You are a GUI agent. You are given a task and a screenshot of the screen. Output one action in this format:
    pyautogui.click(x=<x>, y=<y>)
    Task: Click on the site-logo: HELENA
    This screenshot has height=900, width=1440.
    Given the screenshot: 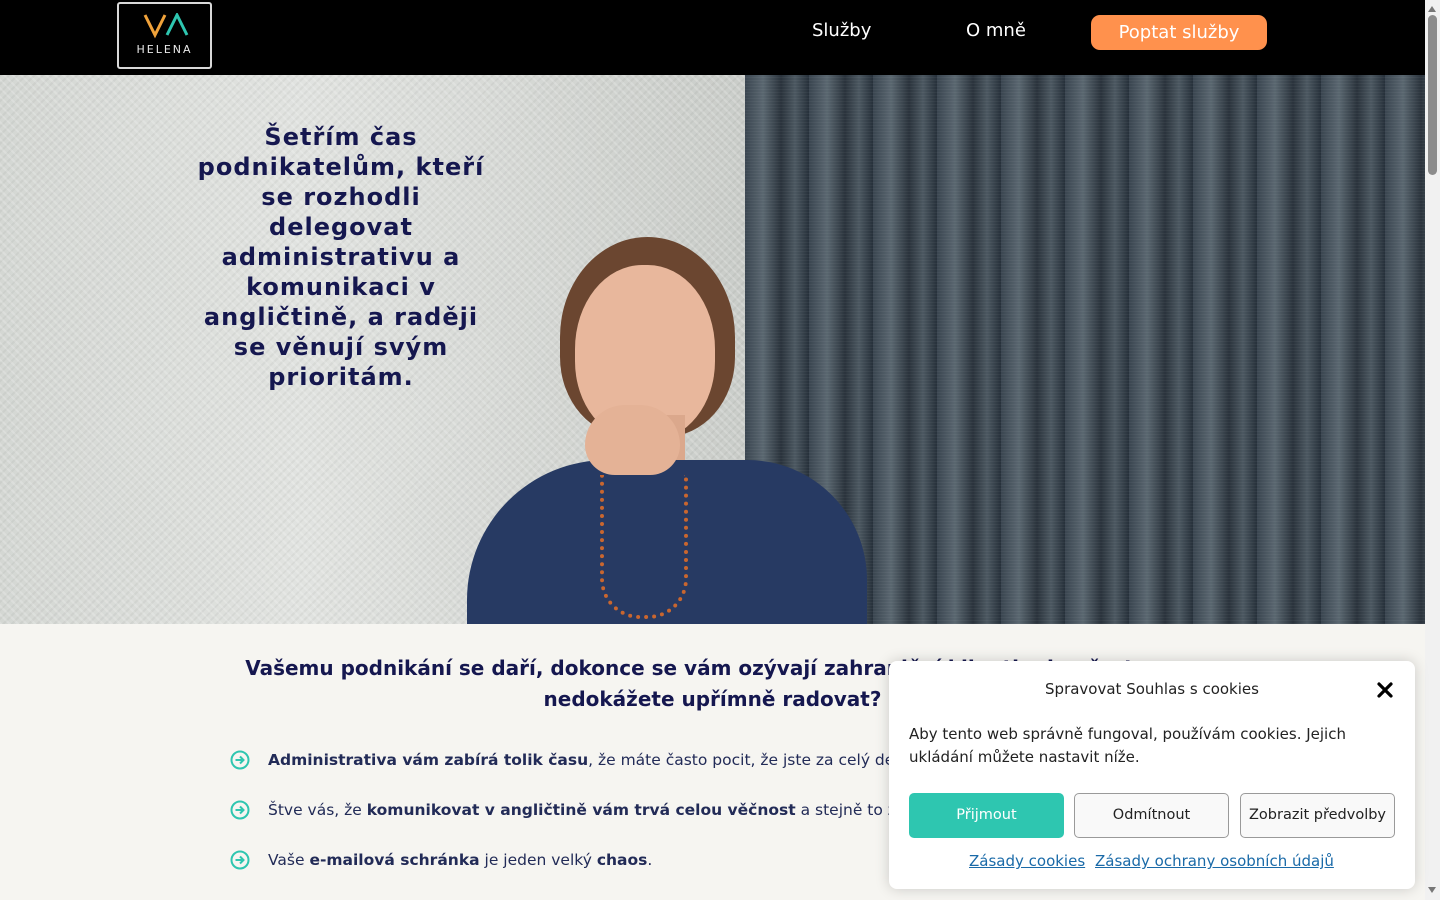 What is the action you would take?
    pyautogui.click(x=164, y=35)
    